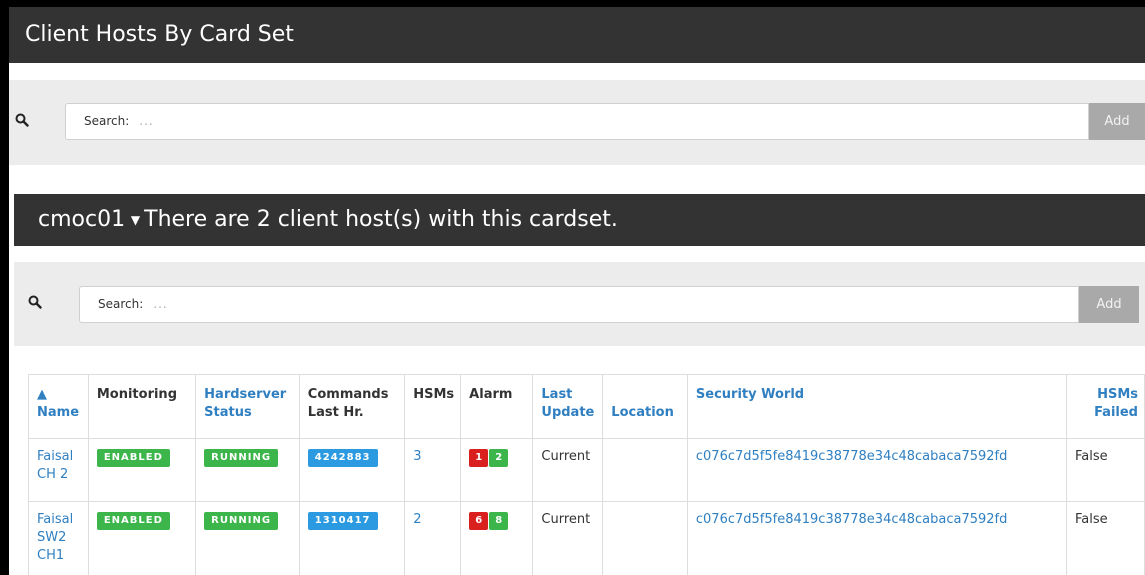 Image resolution: width=1145 pixels, height=575 pixels. What do you see at coordinates (877, 406) in the screenshot?
I see `column-header-security-world: Security World` at bounding box center [877, 406].